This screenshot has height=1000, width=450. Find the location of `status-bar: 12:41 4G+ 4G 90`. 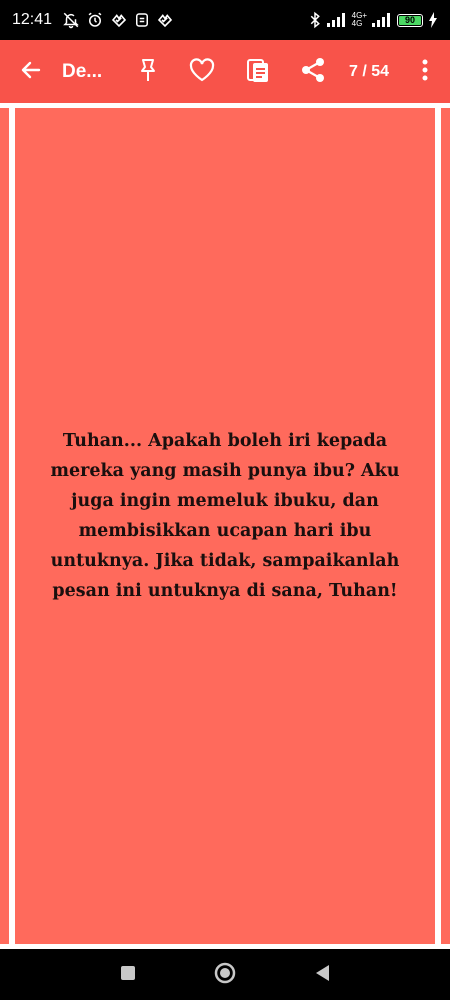

status-bar: 12:41 4G+ 4G 90 is located at coordinates (225, 20).